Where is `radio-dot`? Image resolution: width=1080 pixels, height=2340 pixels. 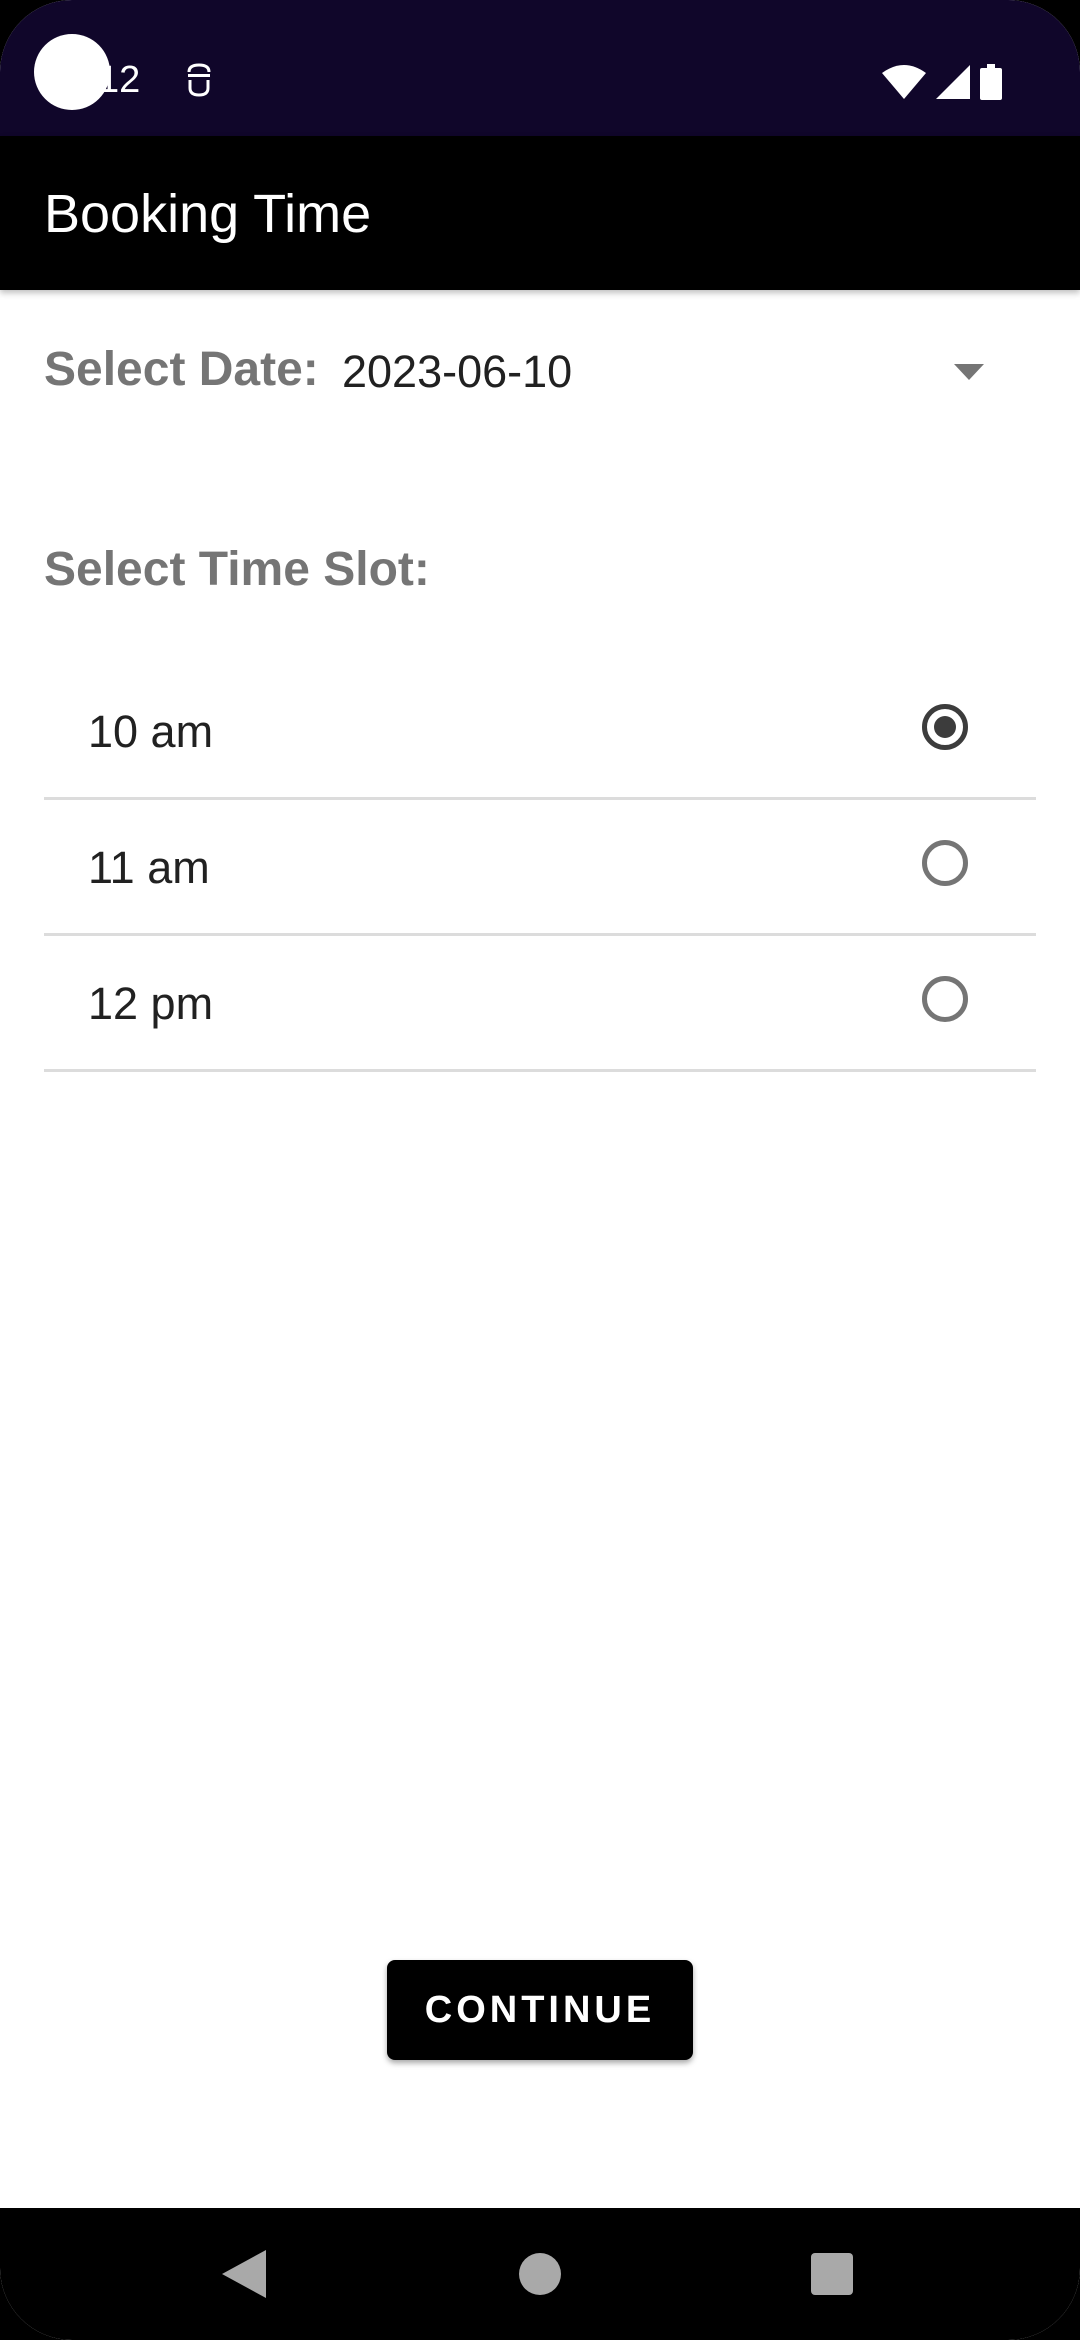
radio-dot is located at coordinates (945, 727).